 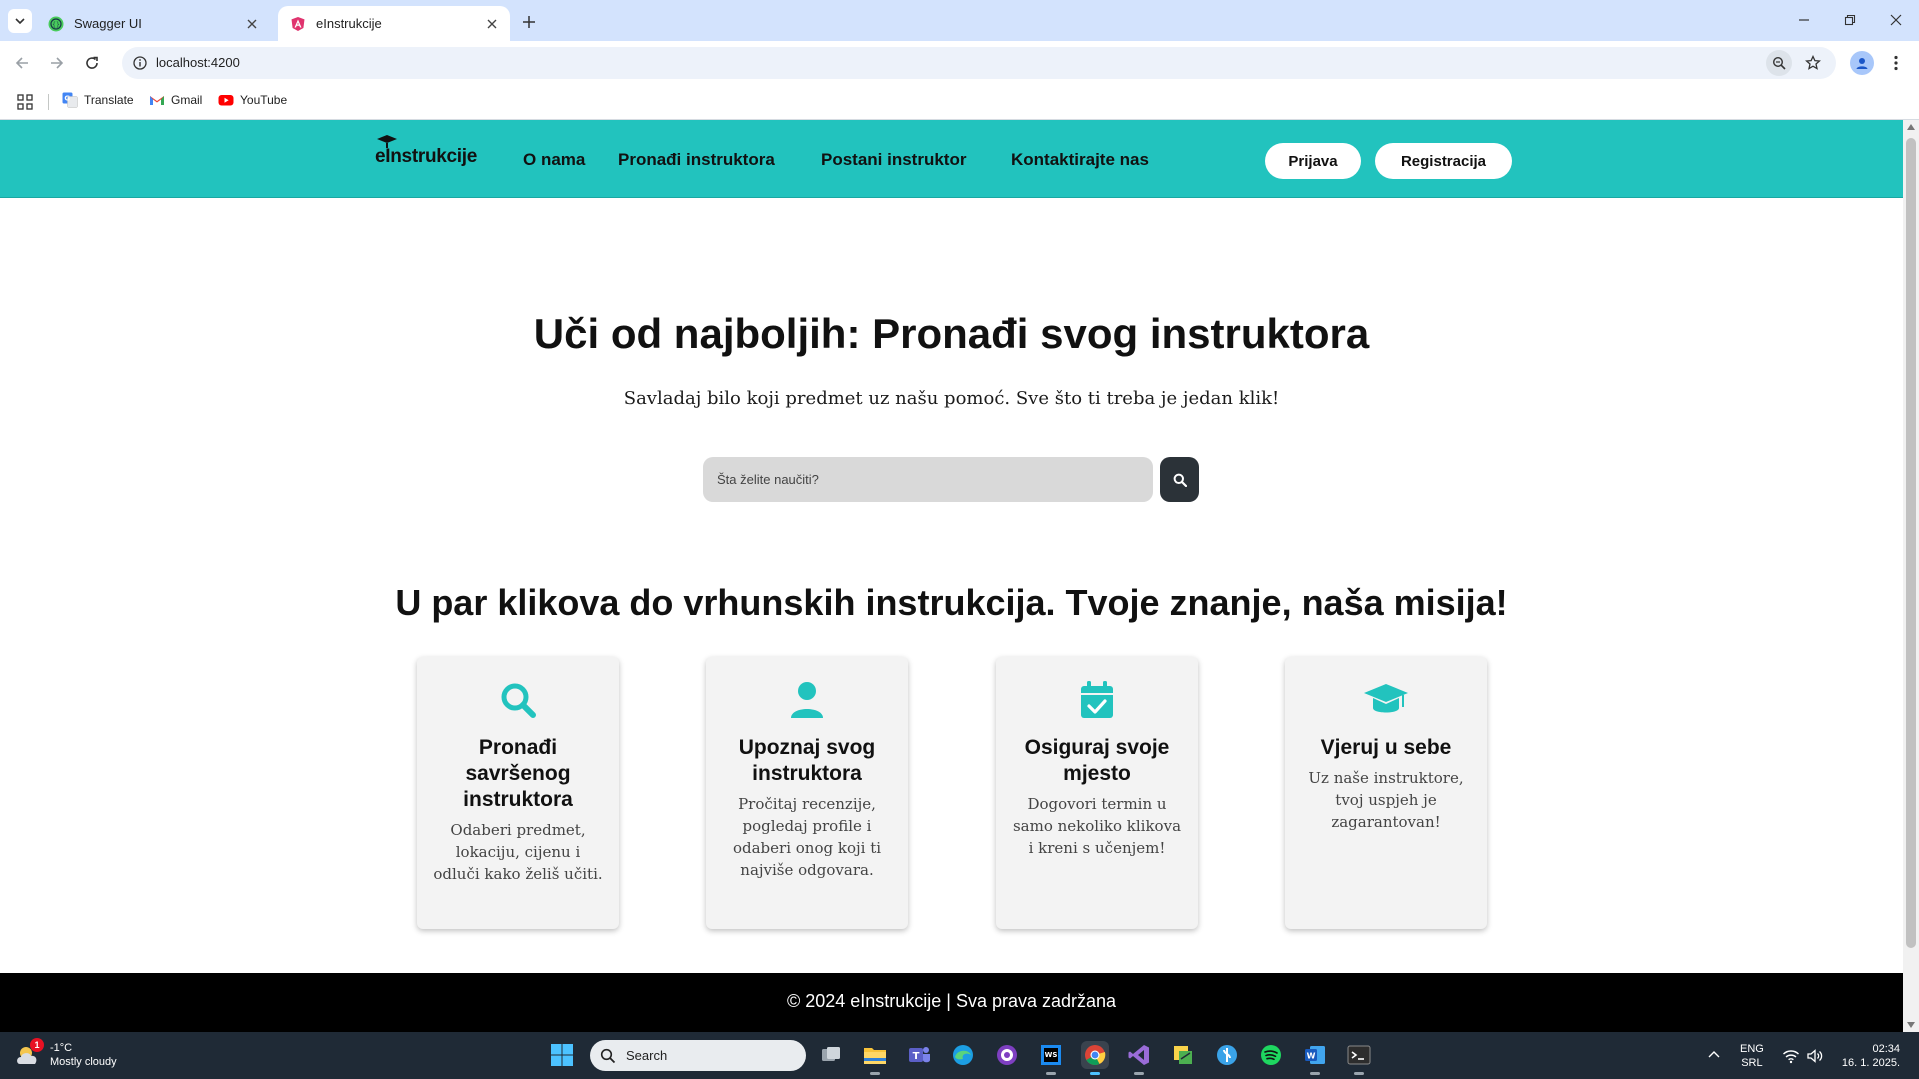 What do you see at coordinates (70, 100) in the screenshot?
I see `google-translate-icon: G` at bounding box center [70, 100].